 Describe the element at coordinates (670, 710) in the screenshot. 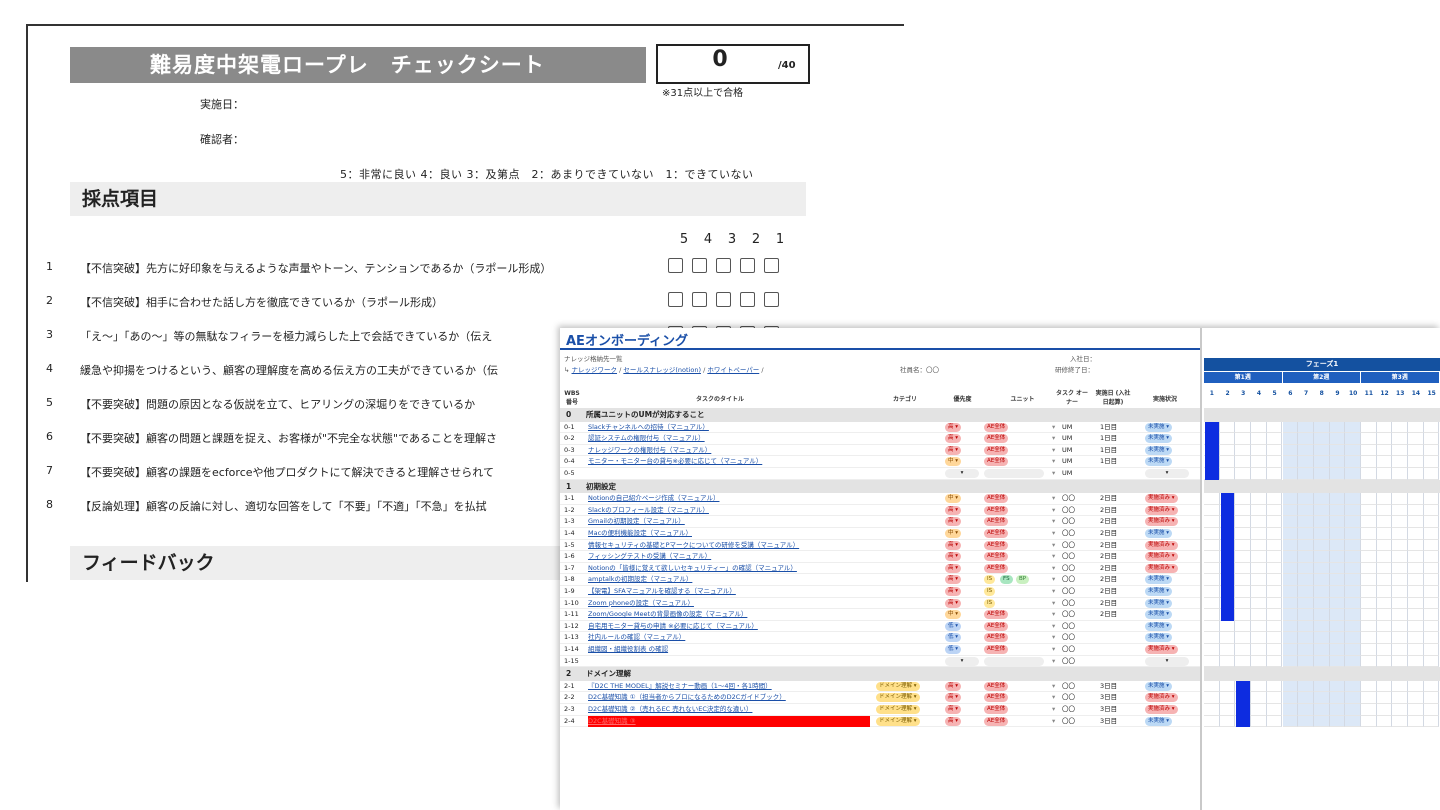

I see `task-title: D2C基礎知識 ②（売れるEC 売れないEC決定的な違い）` at that location.